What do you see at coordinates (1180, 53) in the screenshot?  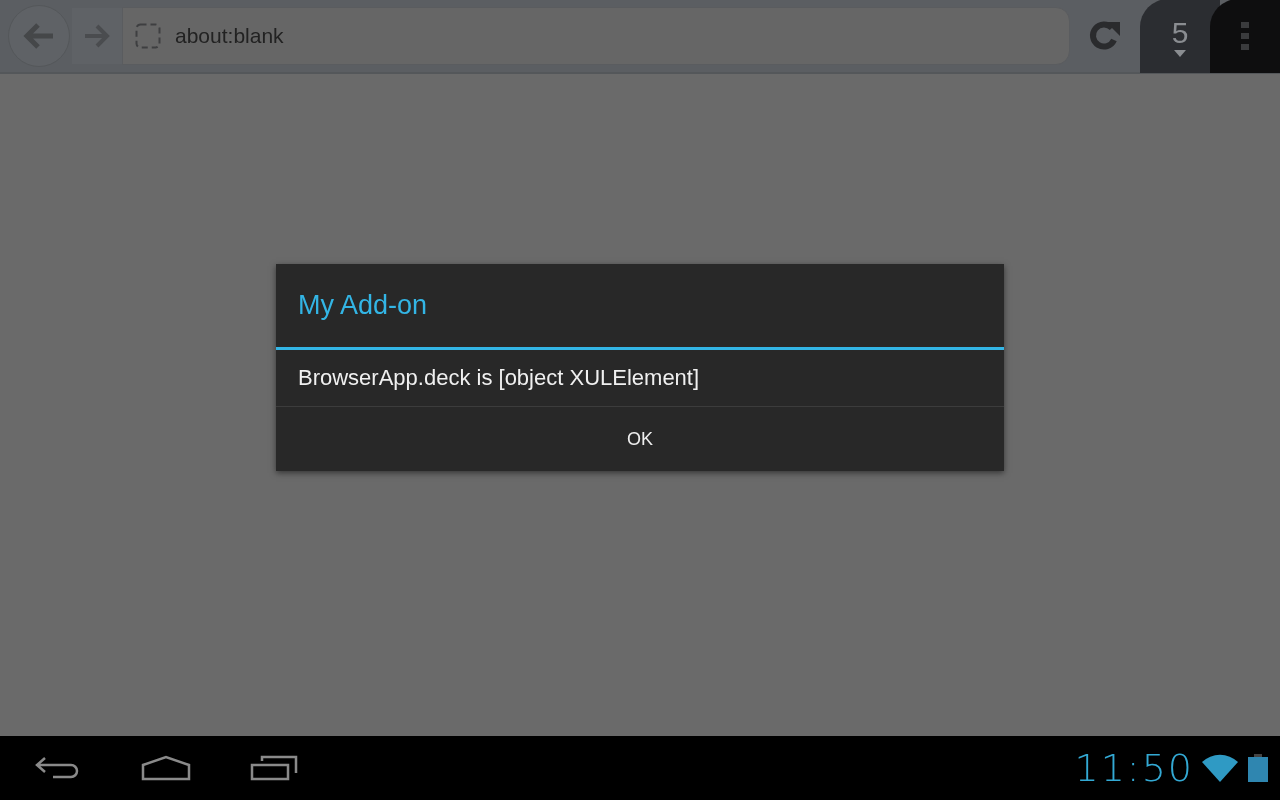 I see `caret-icon` at bounding box center [1180, 53].